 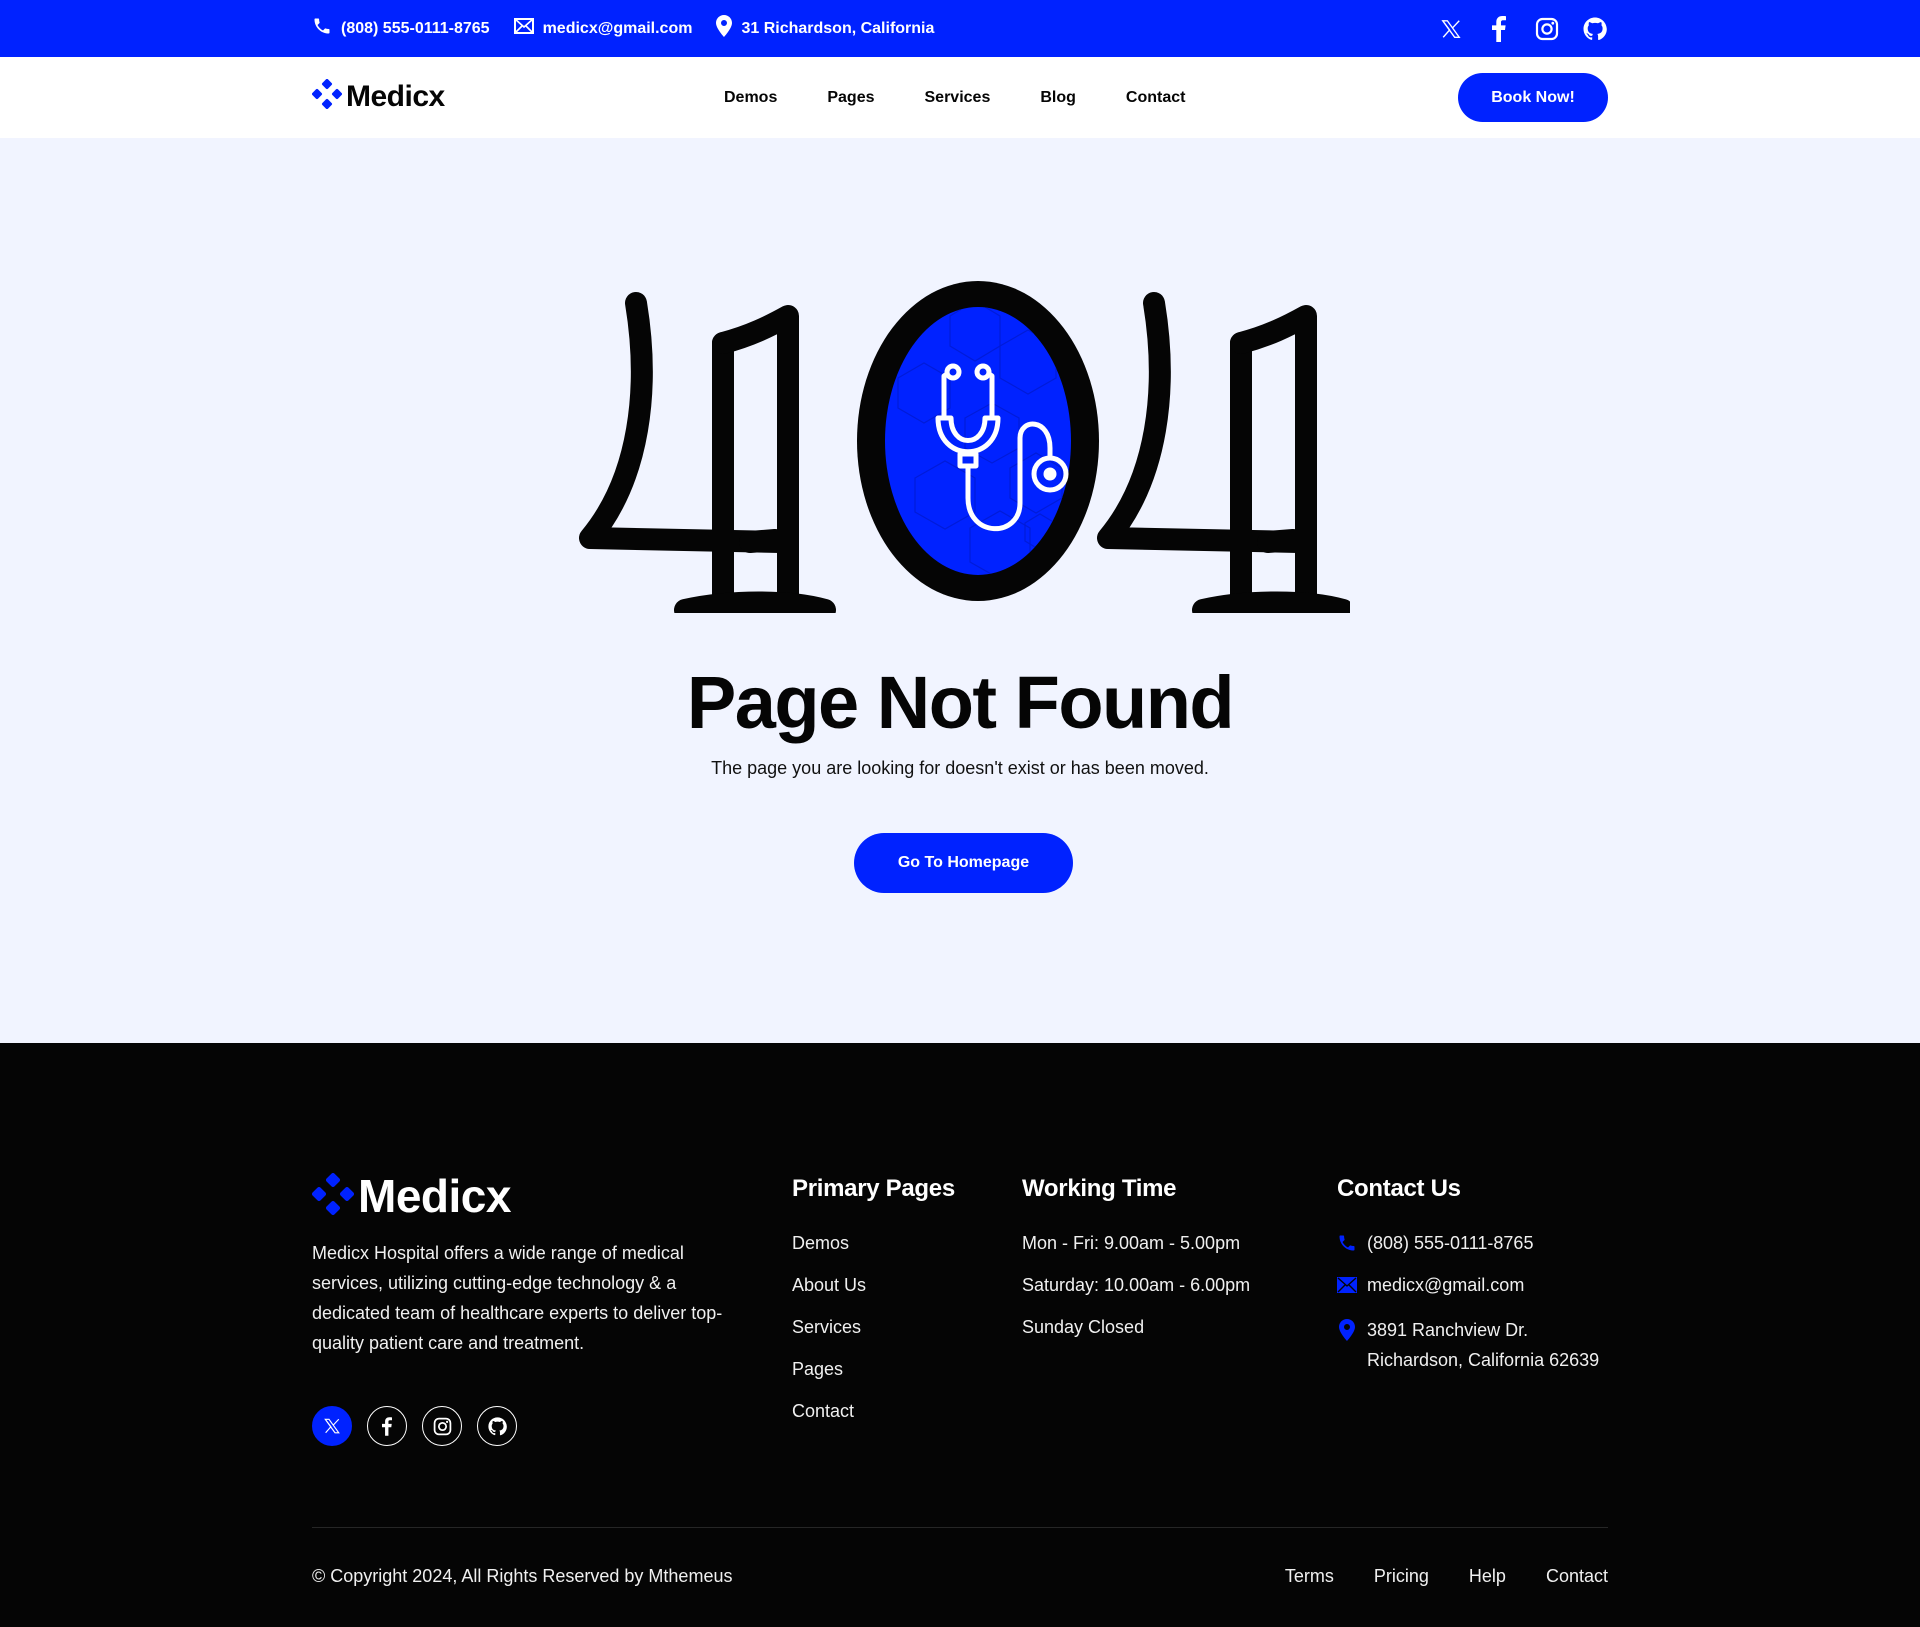 What do you see at coordinates (1099, 1188) in the screenshot?
I see `footer-working-time-heading: Working Time` at bounding box center [1099, 1188].